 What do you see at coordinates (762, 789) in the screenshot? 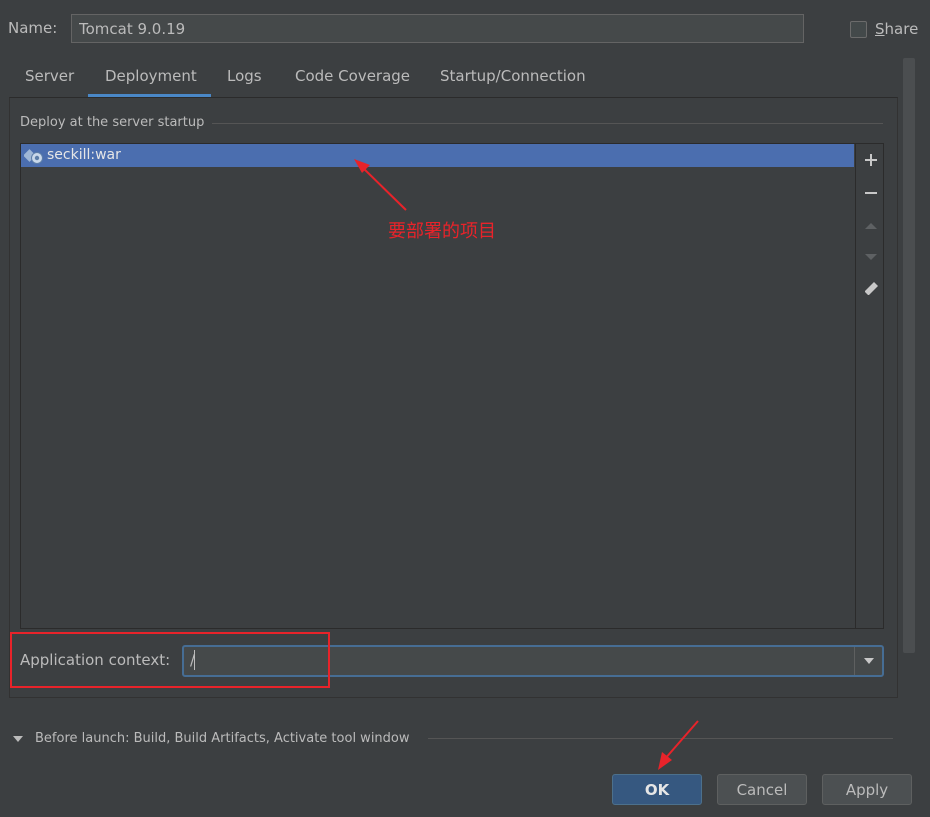
I see `cancel-button: Cancel` at bounding box center [762, 789].